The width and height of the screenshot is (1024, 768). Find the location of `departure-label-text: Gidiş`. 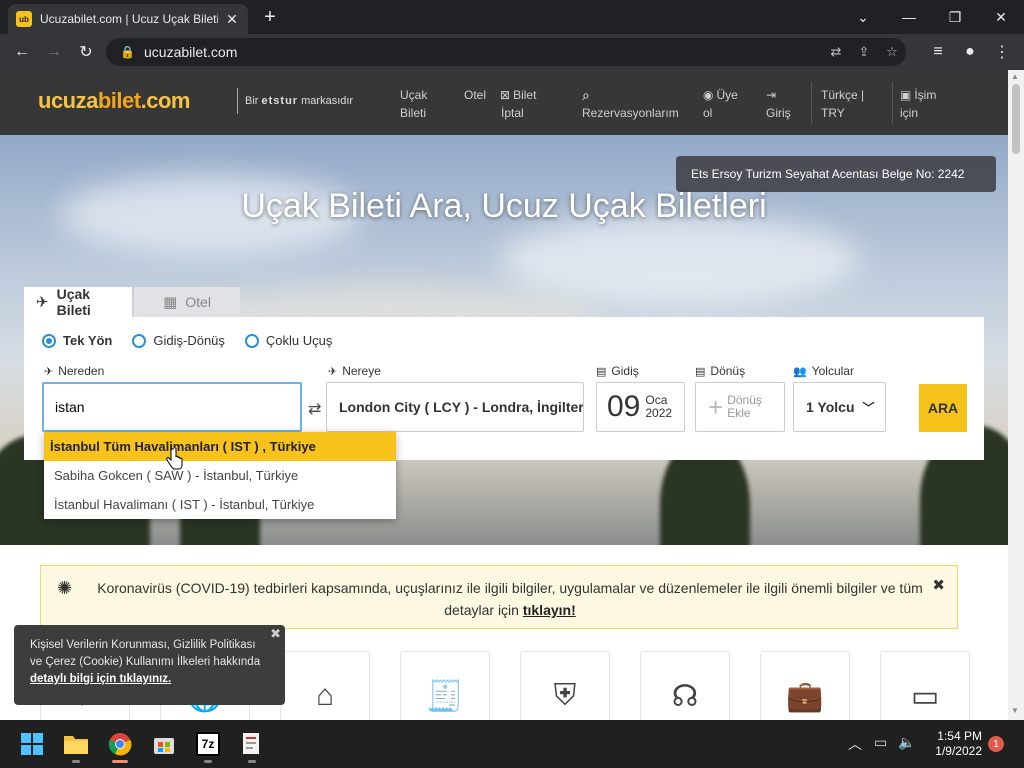

departure-label-text: Gidiş is located at coordinates (625, 371).